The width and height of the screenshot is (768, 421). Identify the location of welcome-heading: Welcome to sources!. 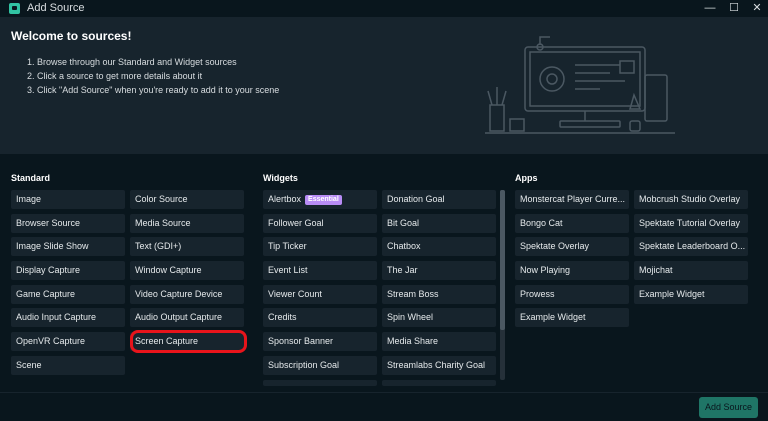
(71, 36).